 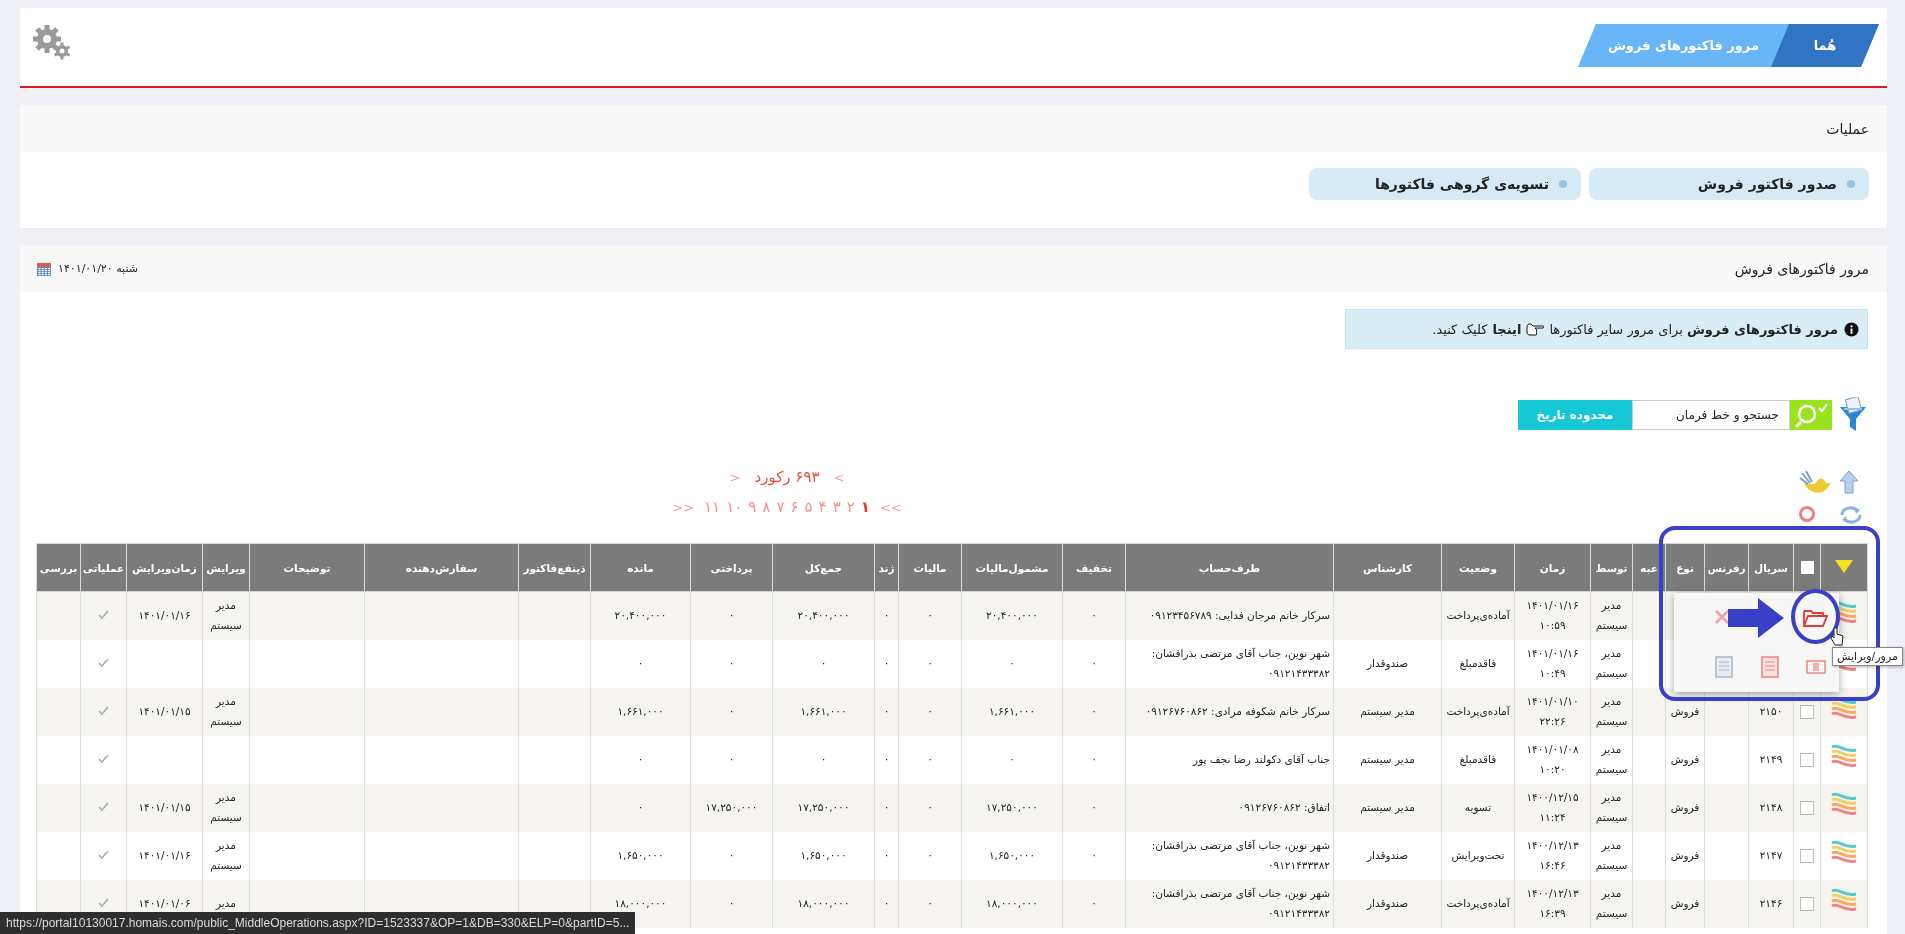 What do you see at coordinates (1771, 760) in the screenshot?
I see `table-cell: ۲۱۴۹` at bounding box center [1771, 760].